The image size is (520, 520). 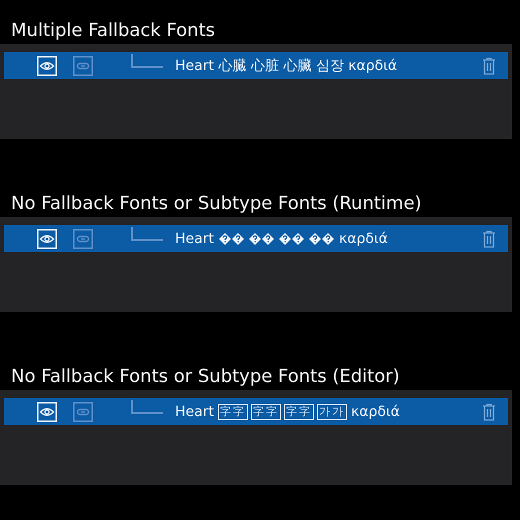 I want to click on section-title: Multiple Fallback Fonts, so click(x=113, y=31).